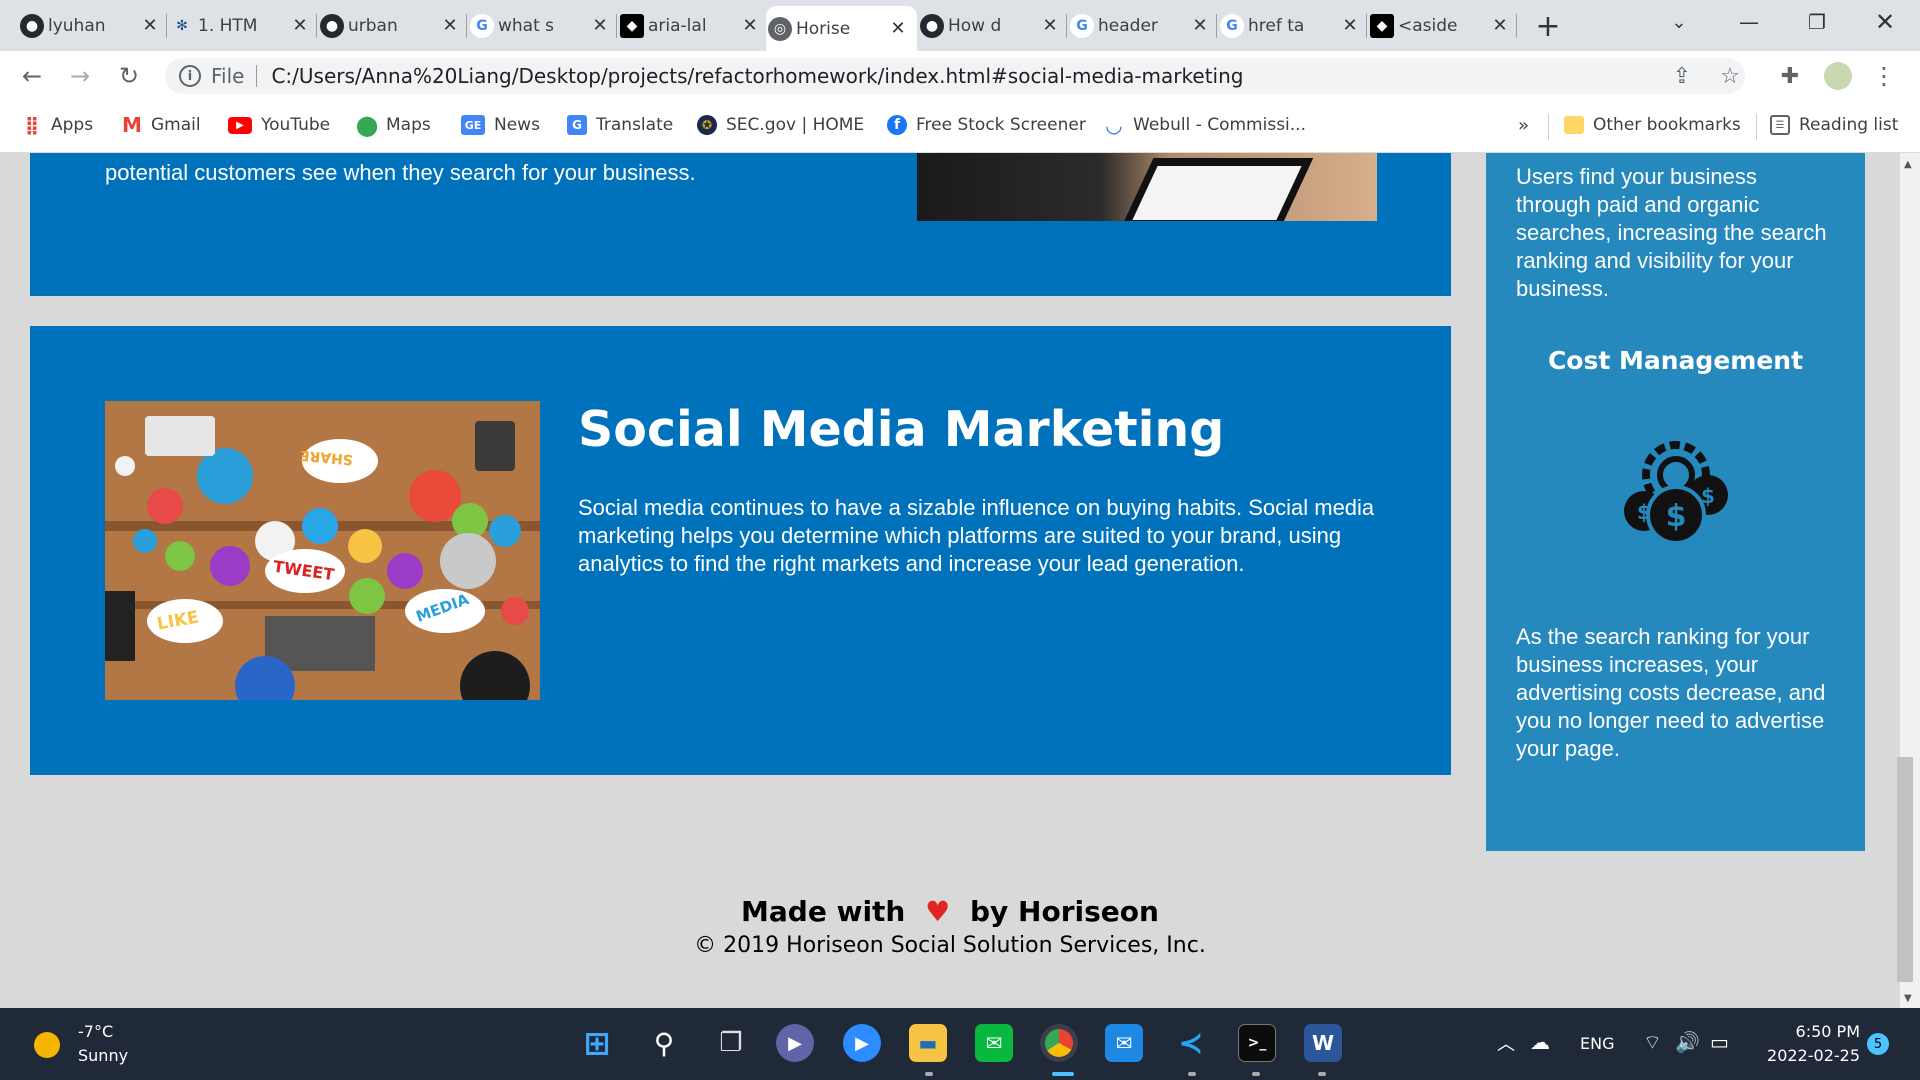 This screenshot has height=1080, width=1920. What do you see at coordinates (57, 125) in the screenshot?
I see `bookmark-apps: ⣿ Apps` at bounding box center [57, 125].